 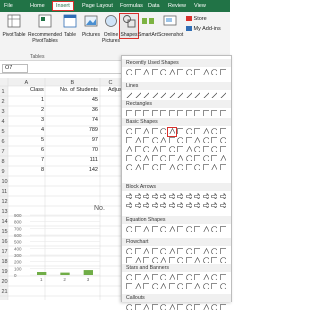 What do you see at coordinates (39, 170) in the screenshot?
I see `cell-class: 8` at bounding box center [39, 170].